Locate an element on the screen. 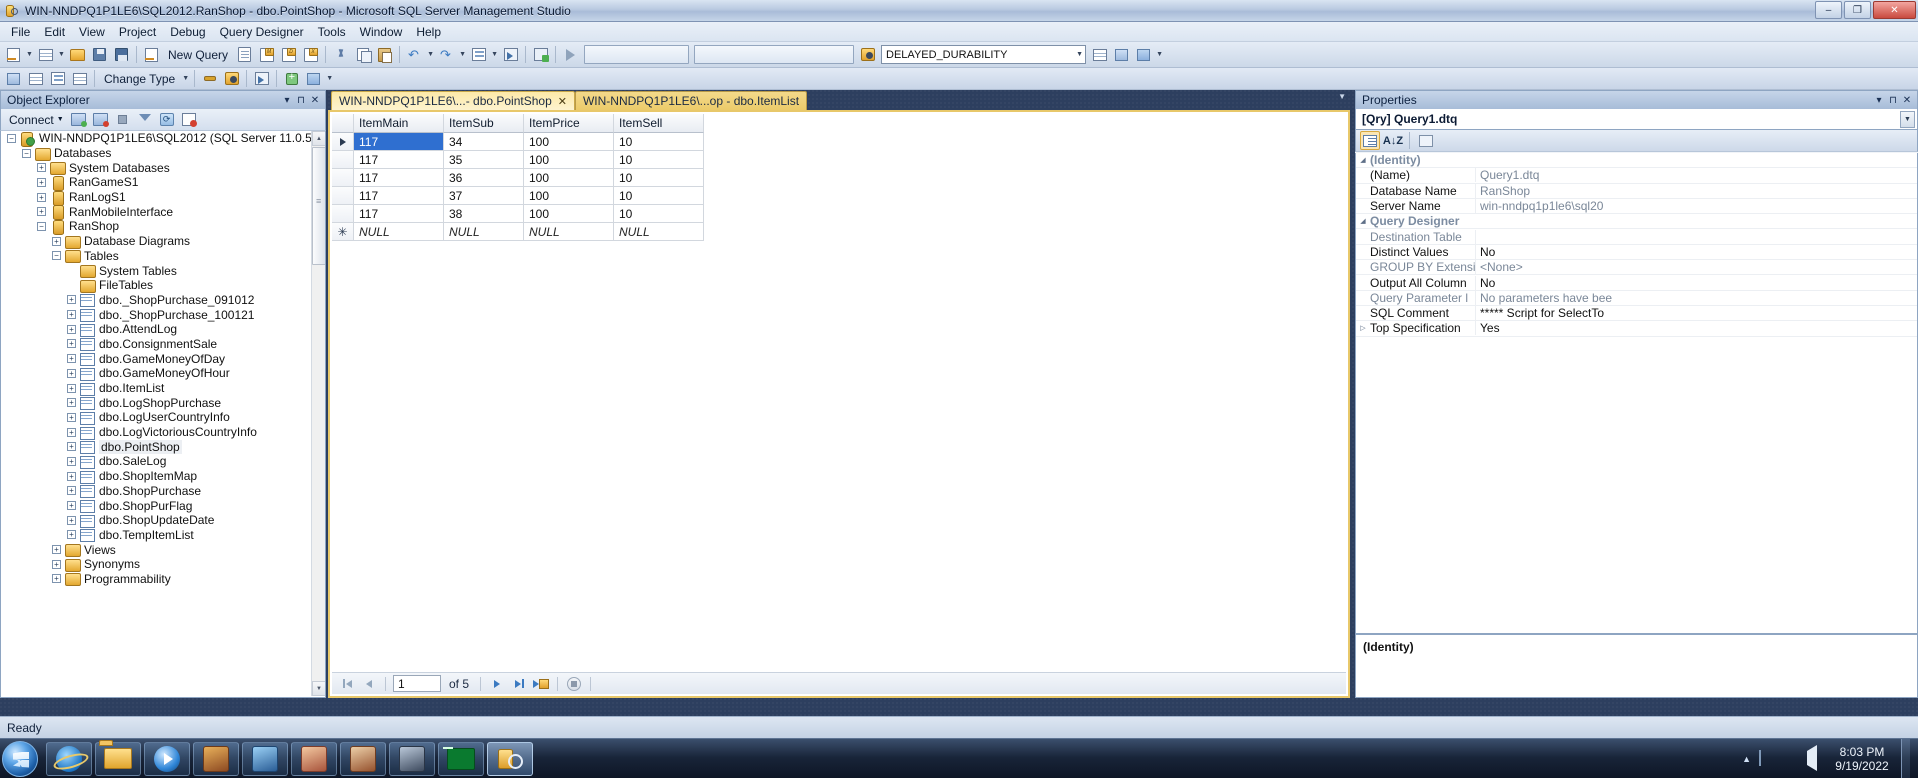 This screenshot has height=778, width=1918. property-row: Destination Table is located at coordinates (1636, 237).